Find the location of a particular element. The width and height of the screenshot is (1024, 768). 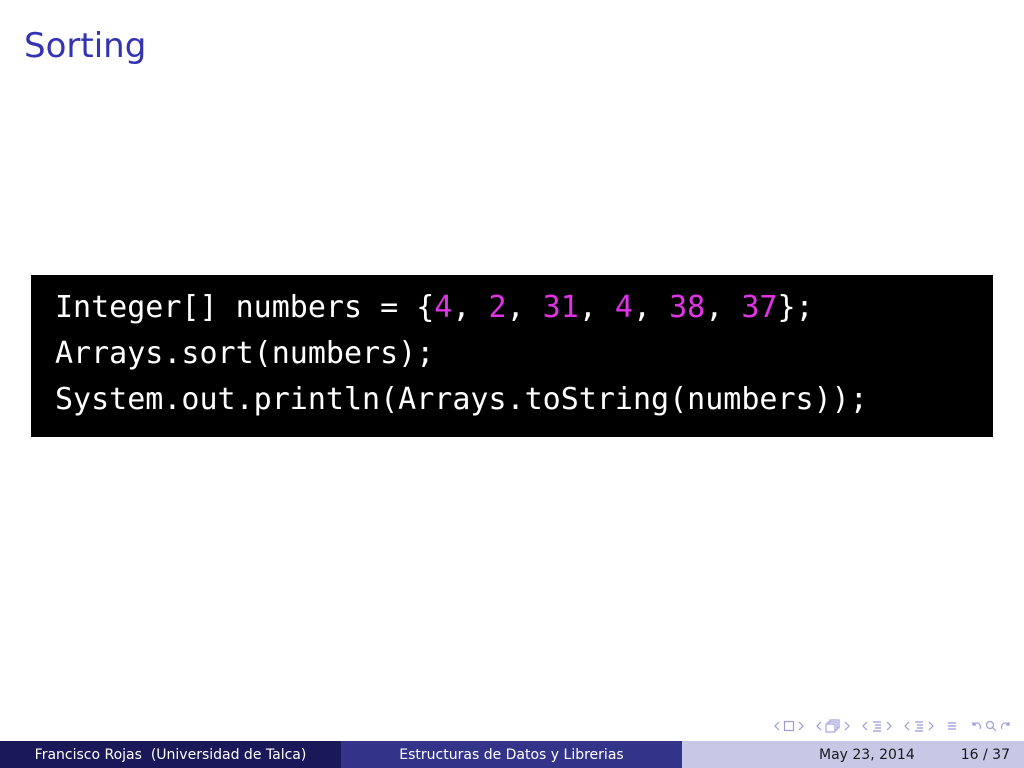

code-text: Integer[] numbers = { is located at coordinates (245, 307).